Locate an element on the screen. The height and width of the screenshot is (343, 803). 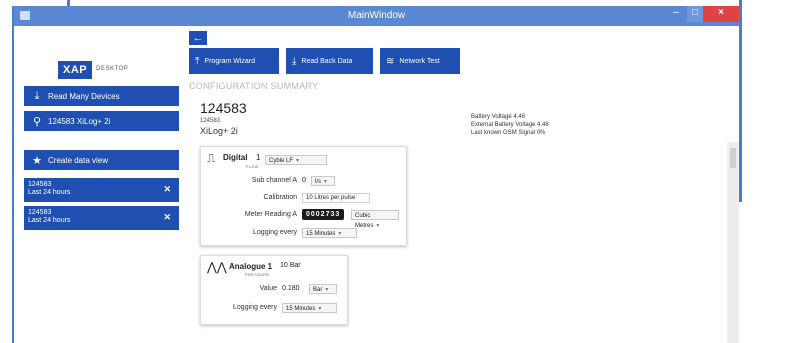
pulse-signal-icon: ⎍ is located at coordinates (211, 158).